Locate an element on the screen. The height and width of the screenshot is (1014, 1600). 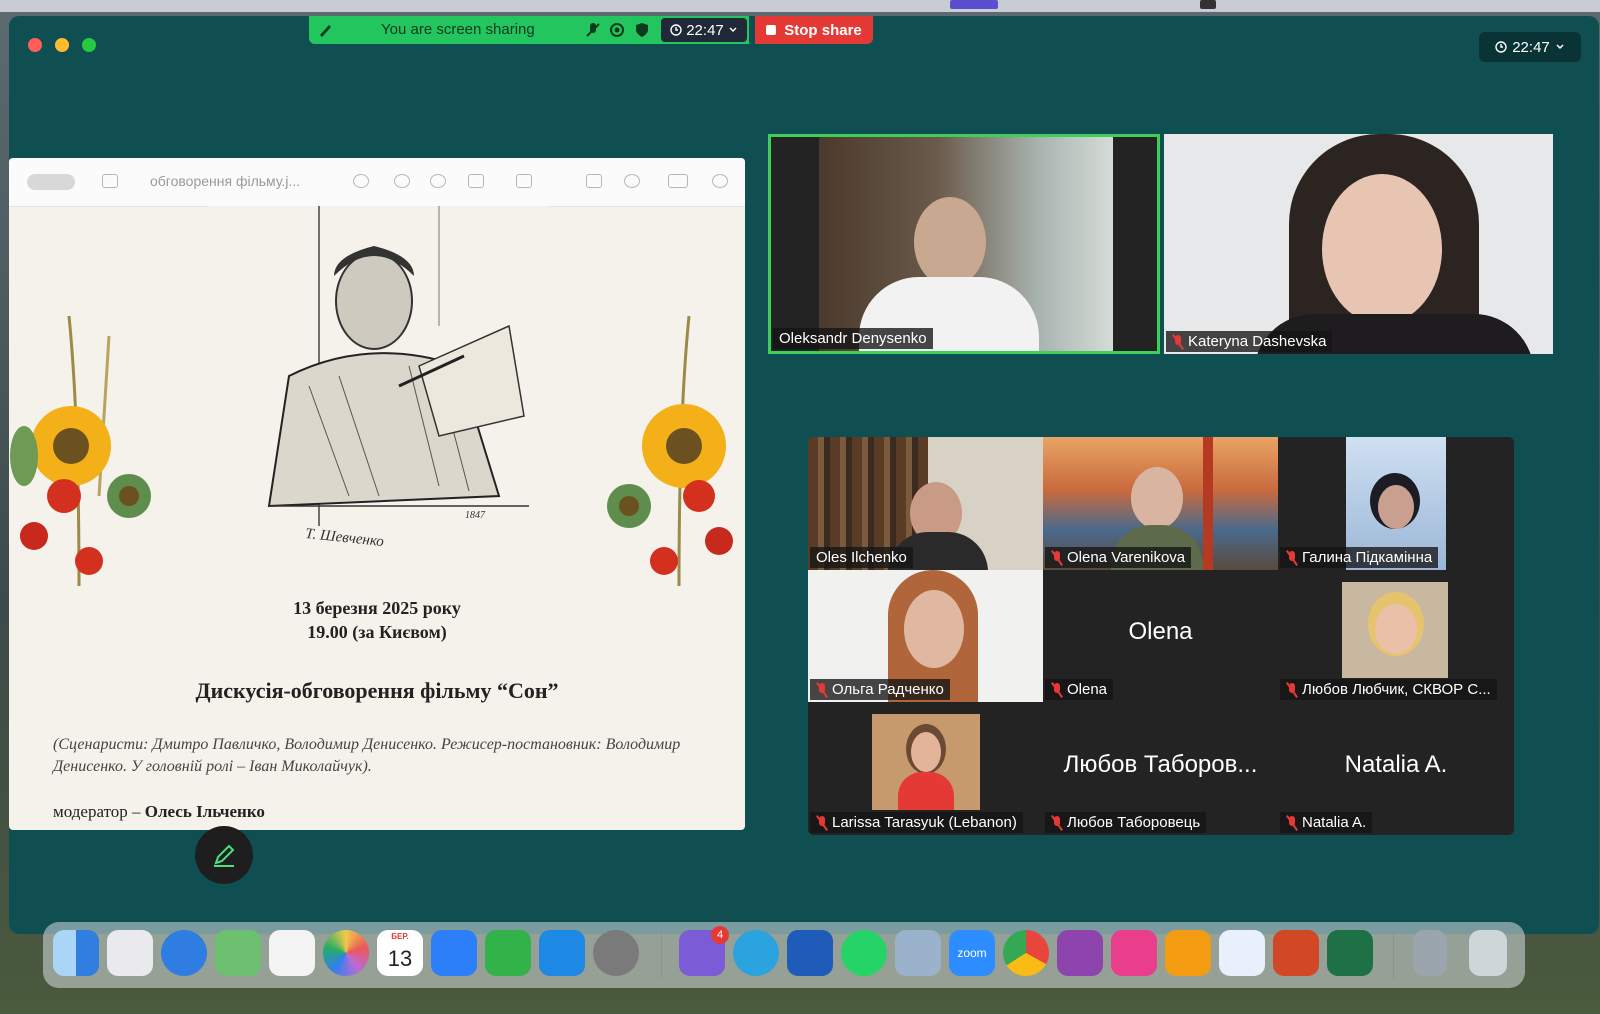
moderator-line: модератор – Олесь Ільченко is located at coordinates (159, 812).